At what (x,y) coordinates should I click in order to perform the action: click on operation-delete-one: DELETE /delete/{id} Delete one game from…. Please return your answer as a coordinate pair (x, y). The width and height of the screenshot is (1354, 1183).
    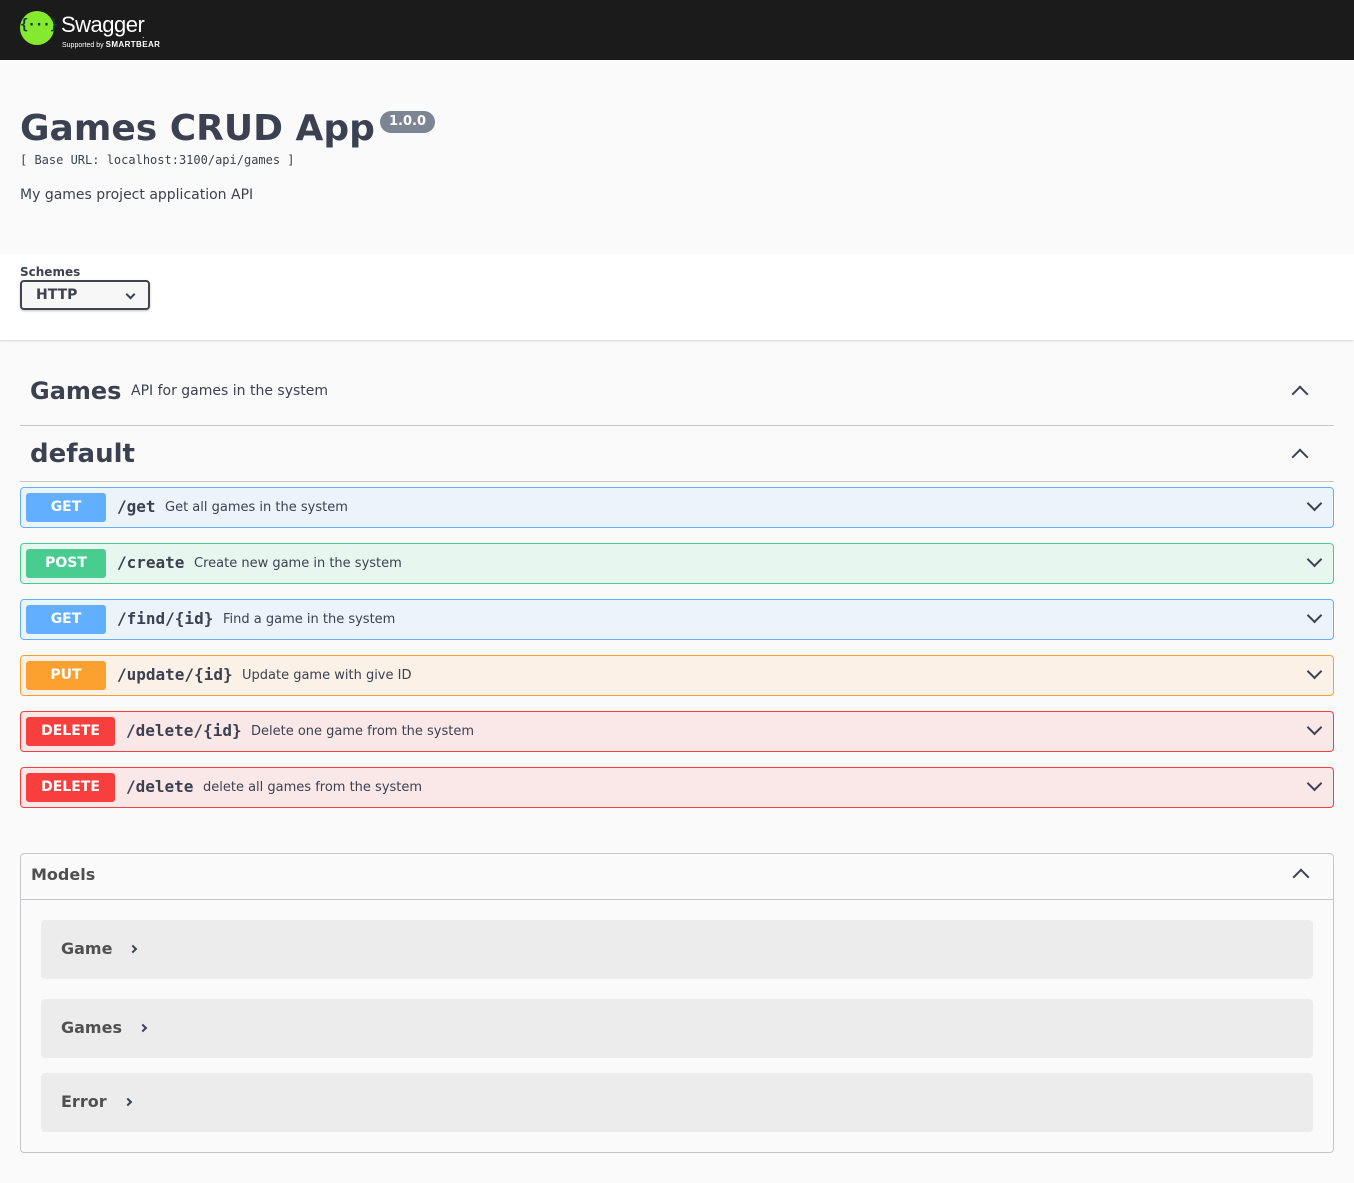
    Looking at the image, I should click on (677, 731).